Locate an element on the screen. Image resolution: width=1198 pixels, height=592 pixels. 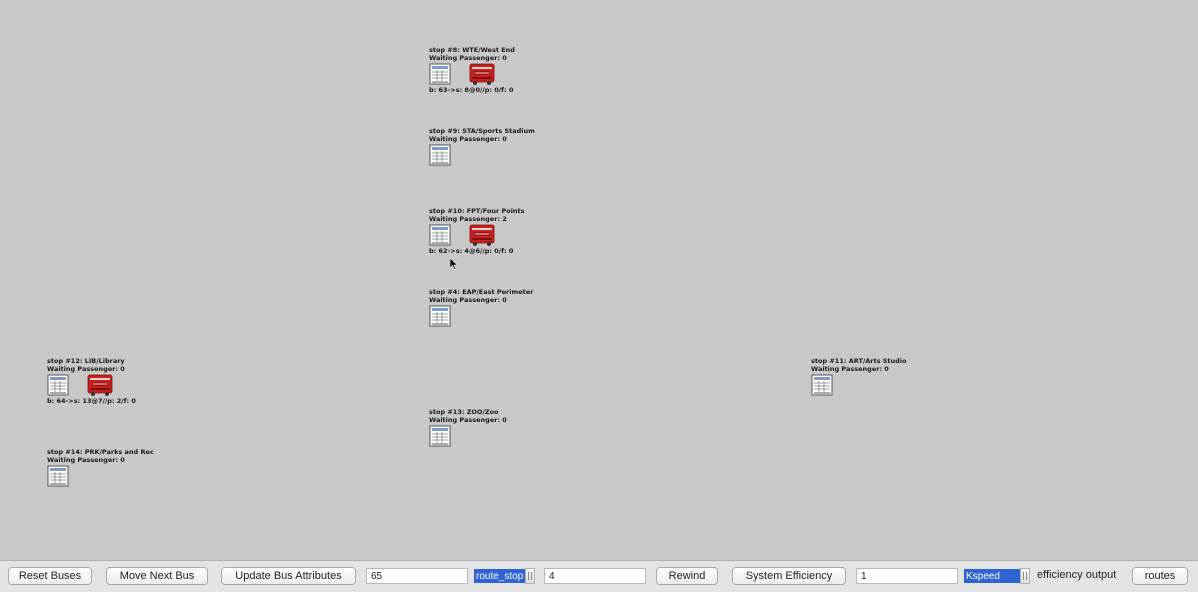
stop-title: stop #11: ART/Arts Studio is located at coordinates (859, 361).